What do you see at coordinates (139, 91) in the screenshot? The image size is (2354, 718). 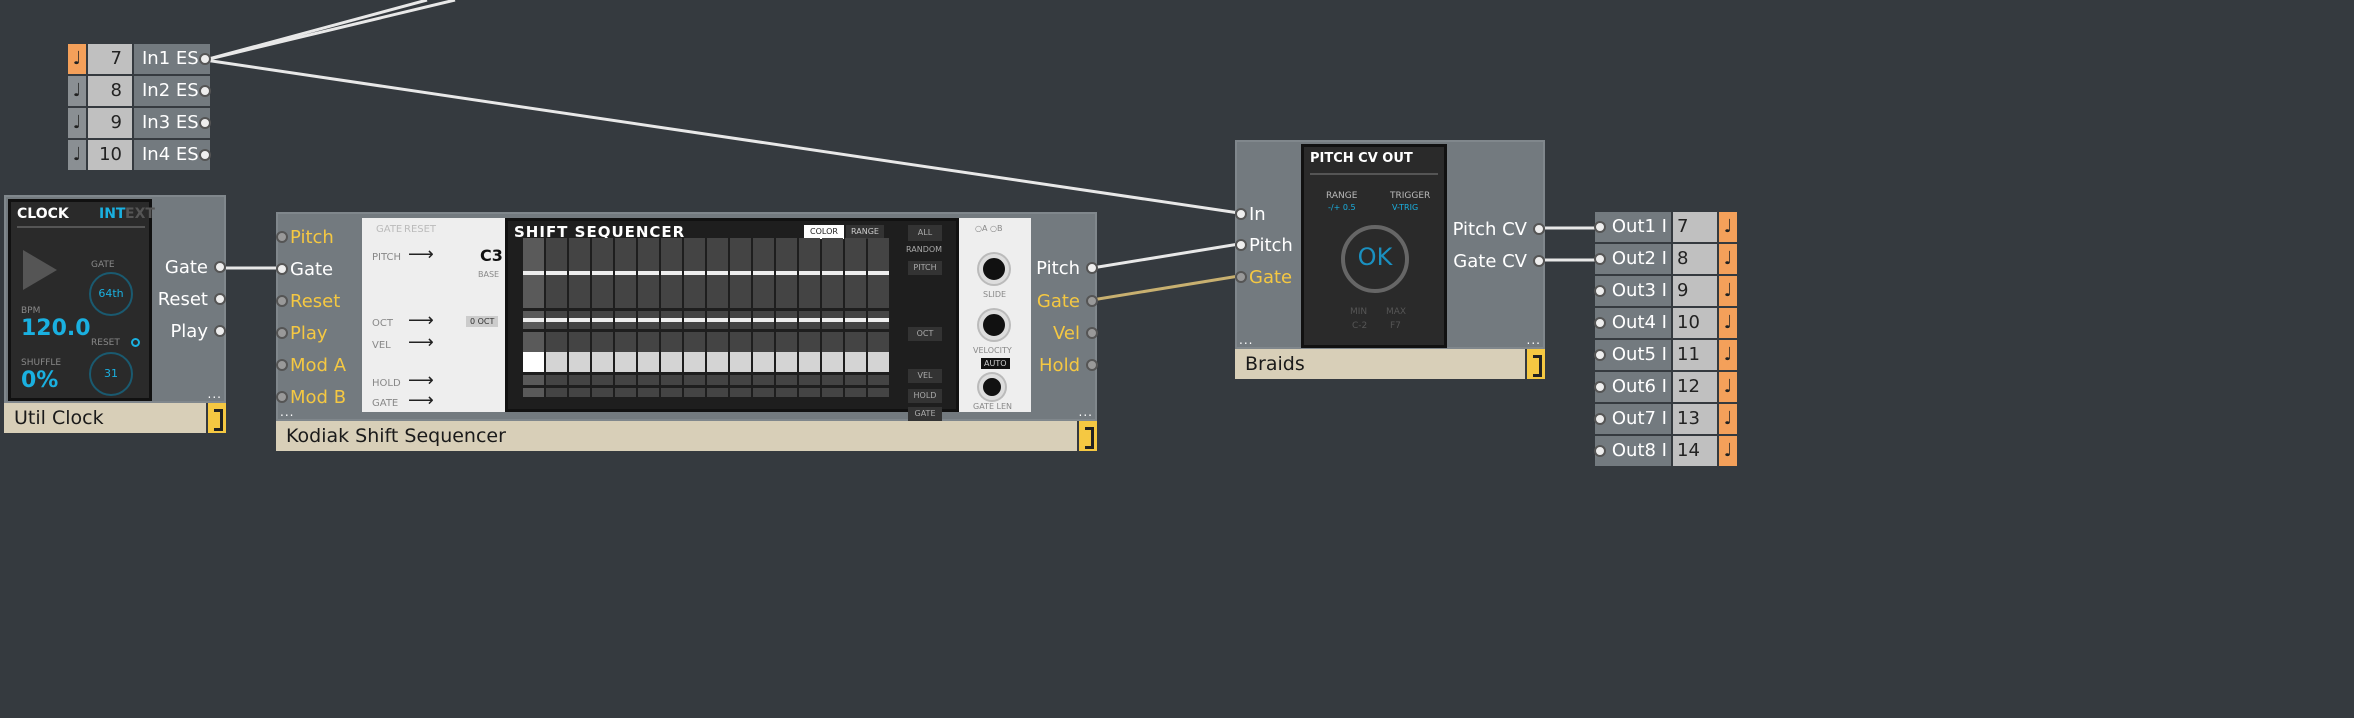 I see `input-row: ♩ 8 In2 ES` at bounding box center [139, 91].